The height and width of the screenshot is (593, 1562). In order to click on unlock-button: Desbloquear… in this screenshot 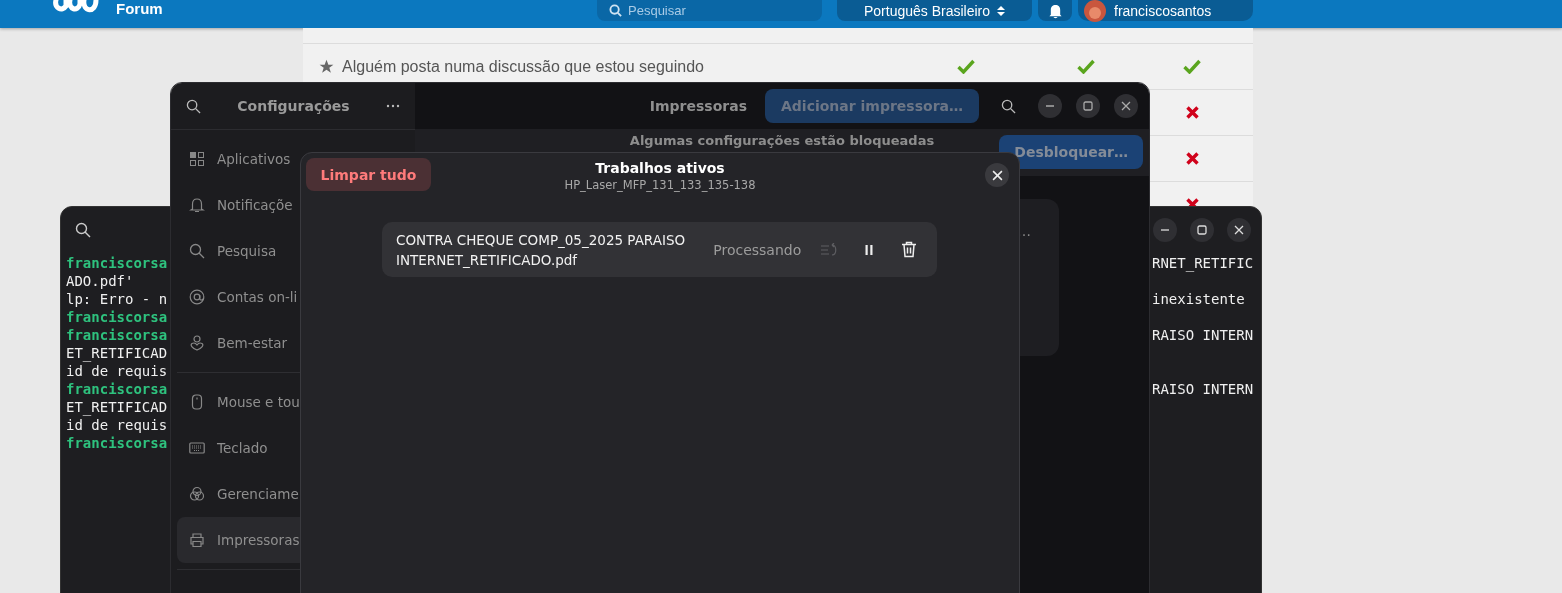, I will do `click(1071, 152)`.